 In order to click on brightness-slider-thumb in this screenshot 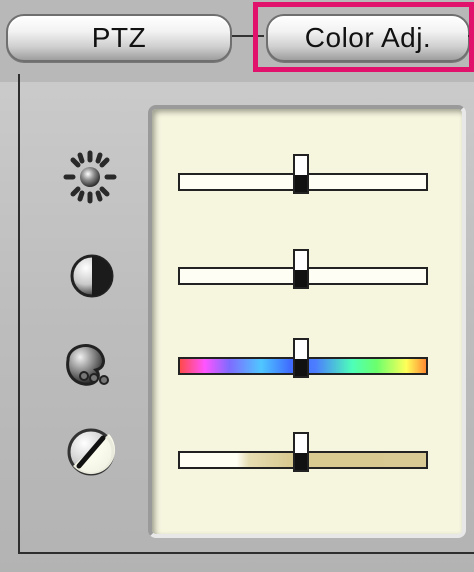, I will do `click(301, 174)`.